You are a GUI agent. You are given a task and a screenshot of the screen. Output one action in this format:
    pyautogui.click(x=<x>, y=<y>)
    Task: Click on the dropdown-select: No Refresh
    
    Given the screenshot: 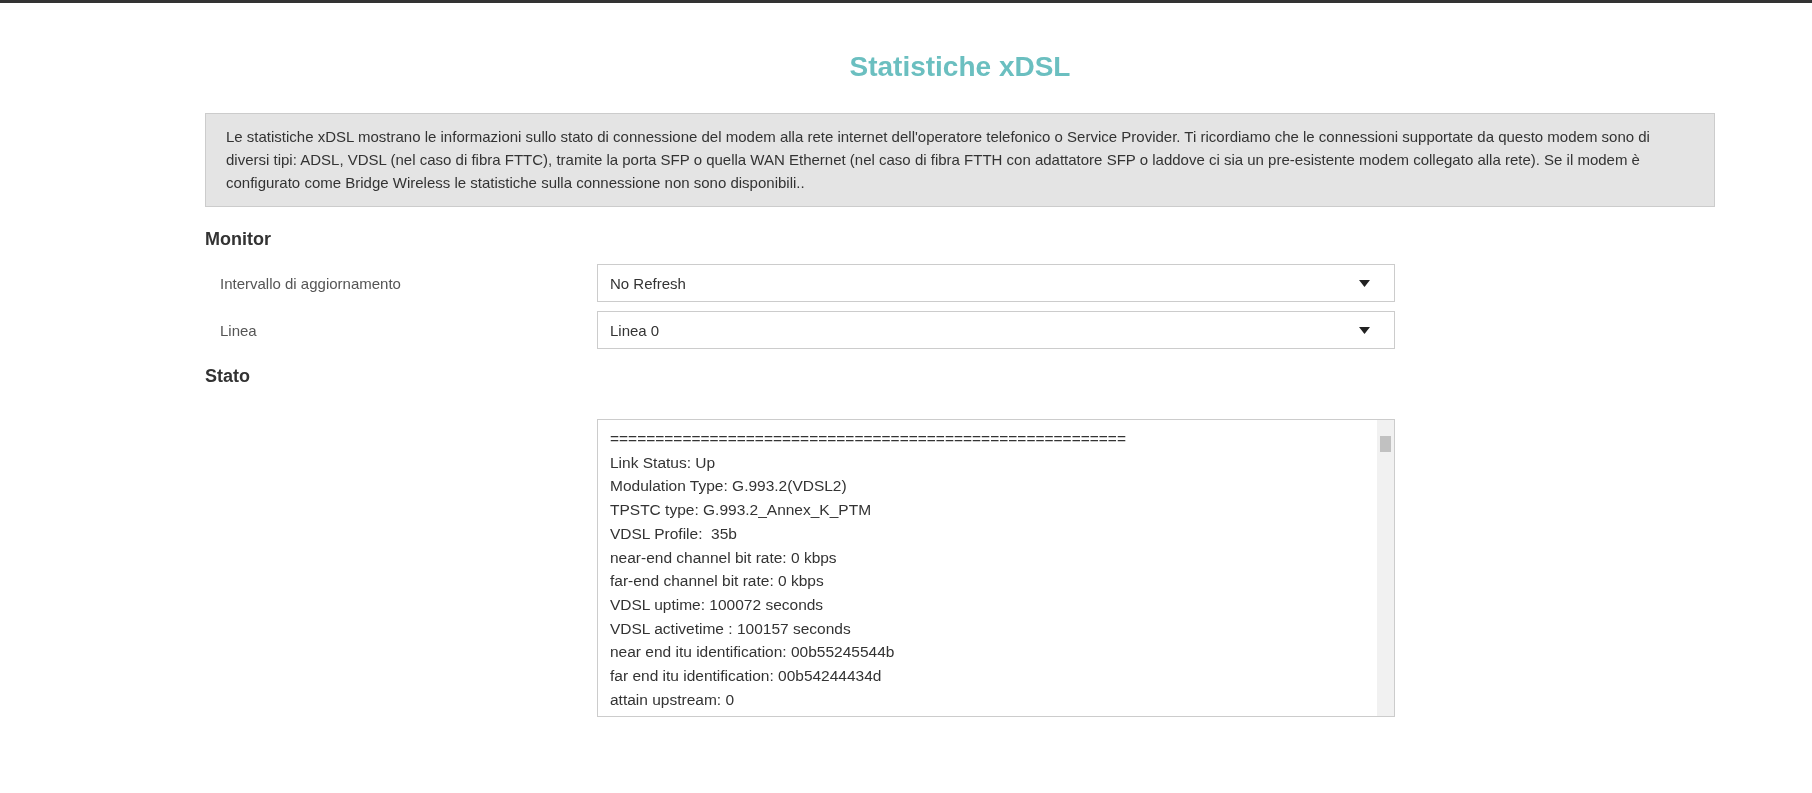 What is the action you would take?
    pyautogui.click(x=996, y=283)
    